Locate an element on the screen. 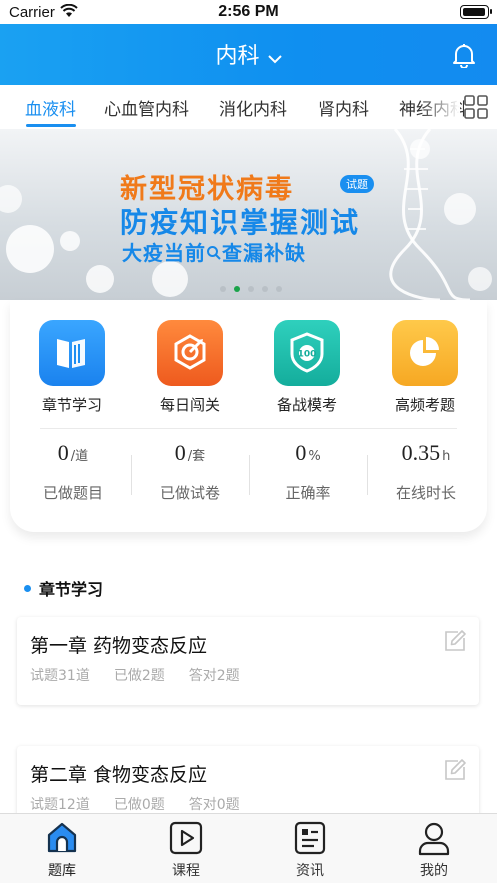 Image resolution: width=497 pixels, height=883 pixels. tabbar-courses: 课程 is located at coordinates (186, 850).